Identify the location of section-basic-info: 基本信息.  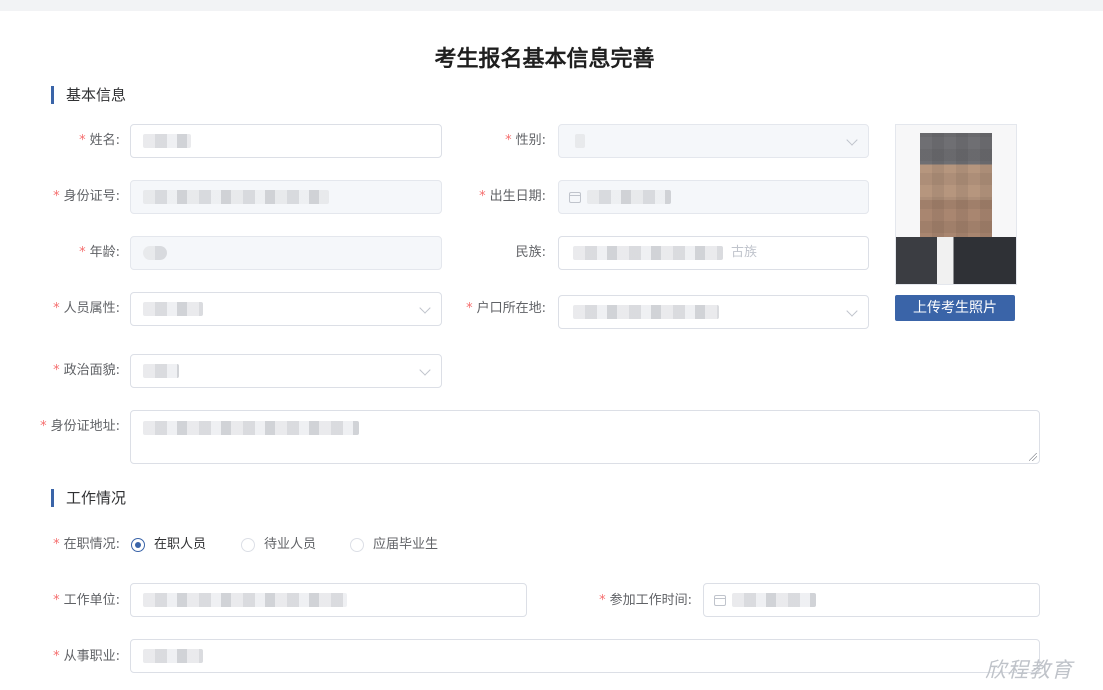
(88, 95).